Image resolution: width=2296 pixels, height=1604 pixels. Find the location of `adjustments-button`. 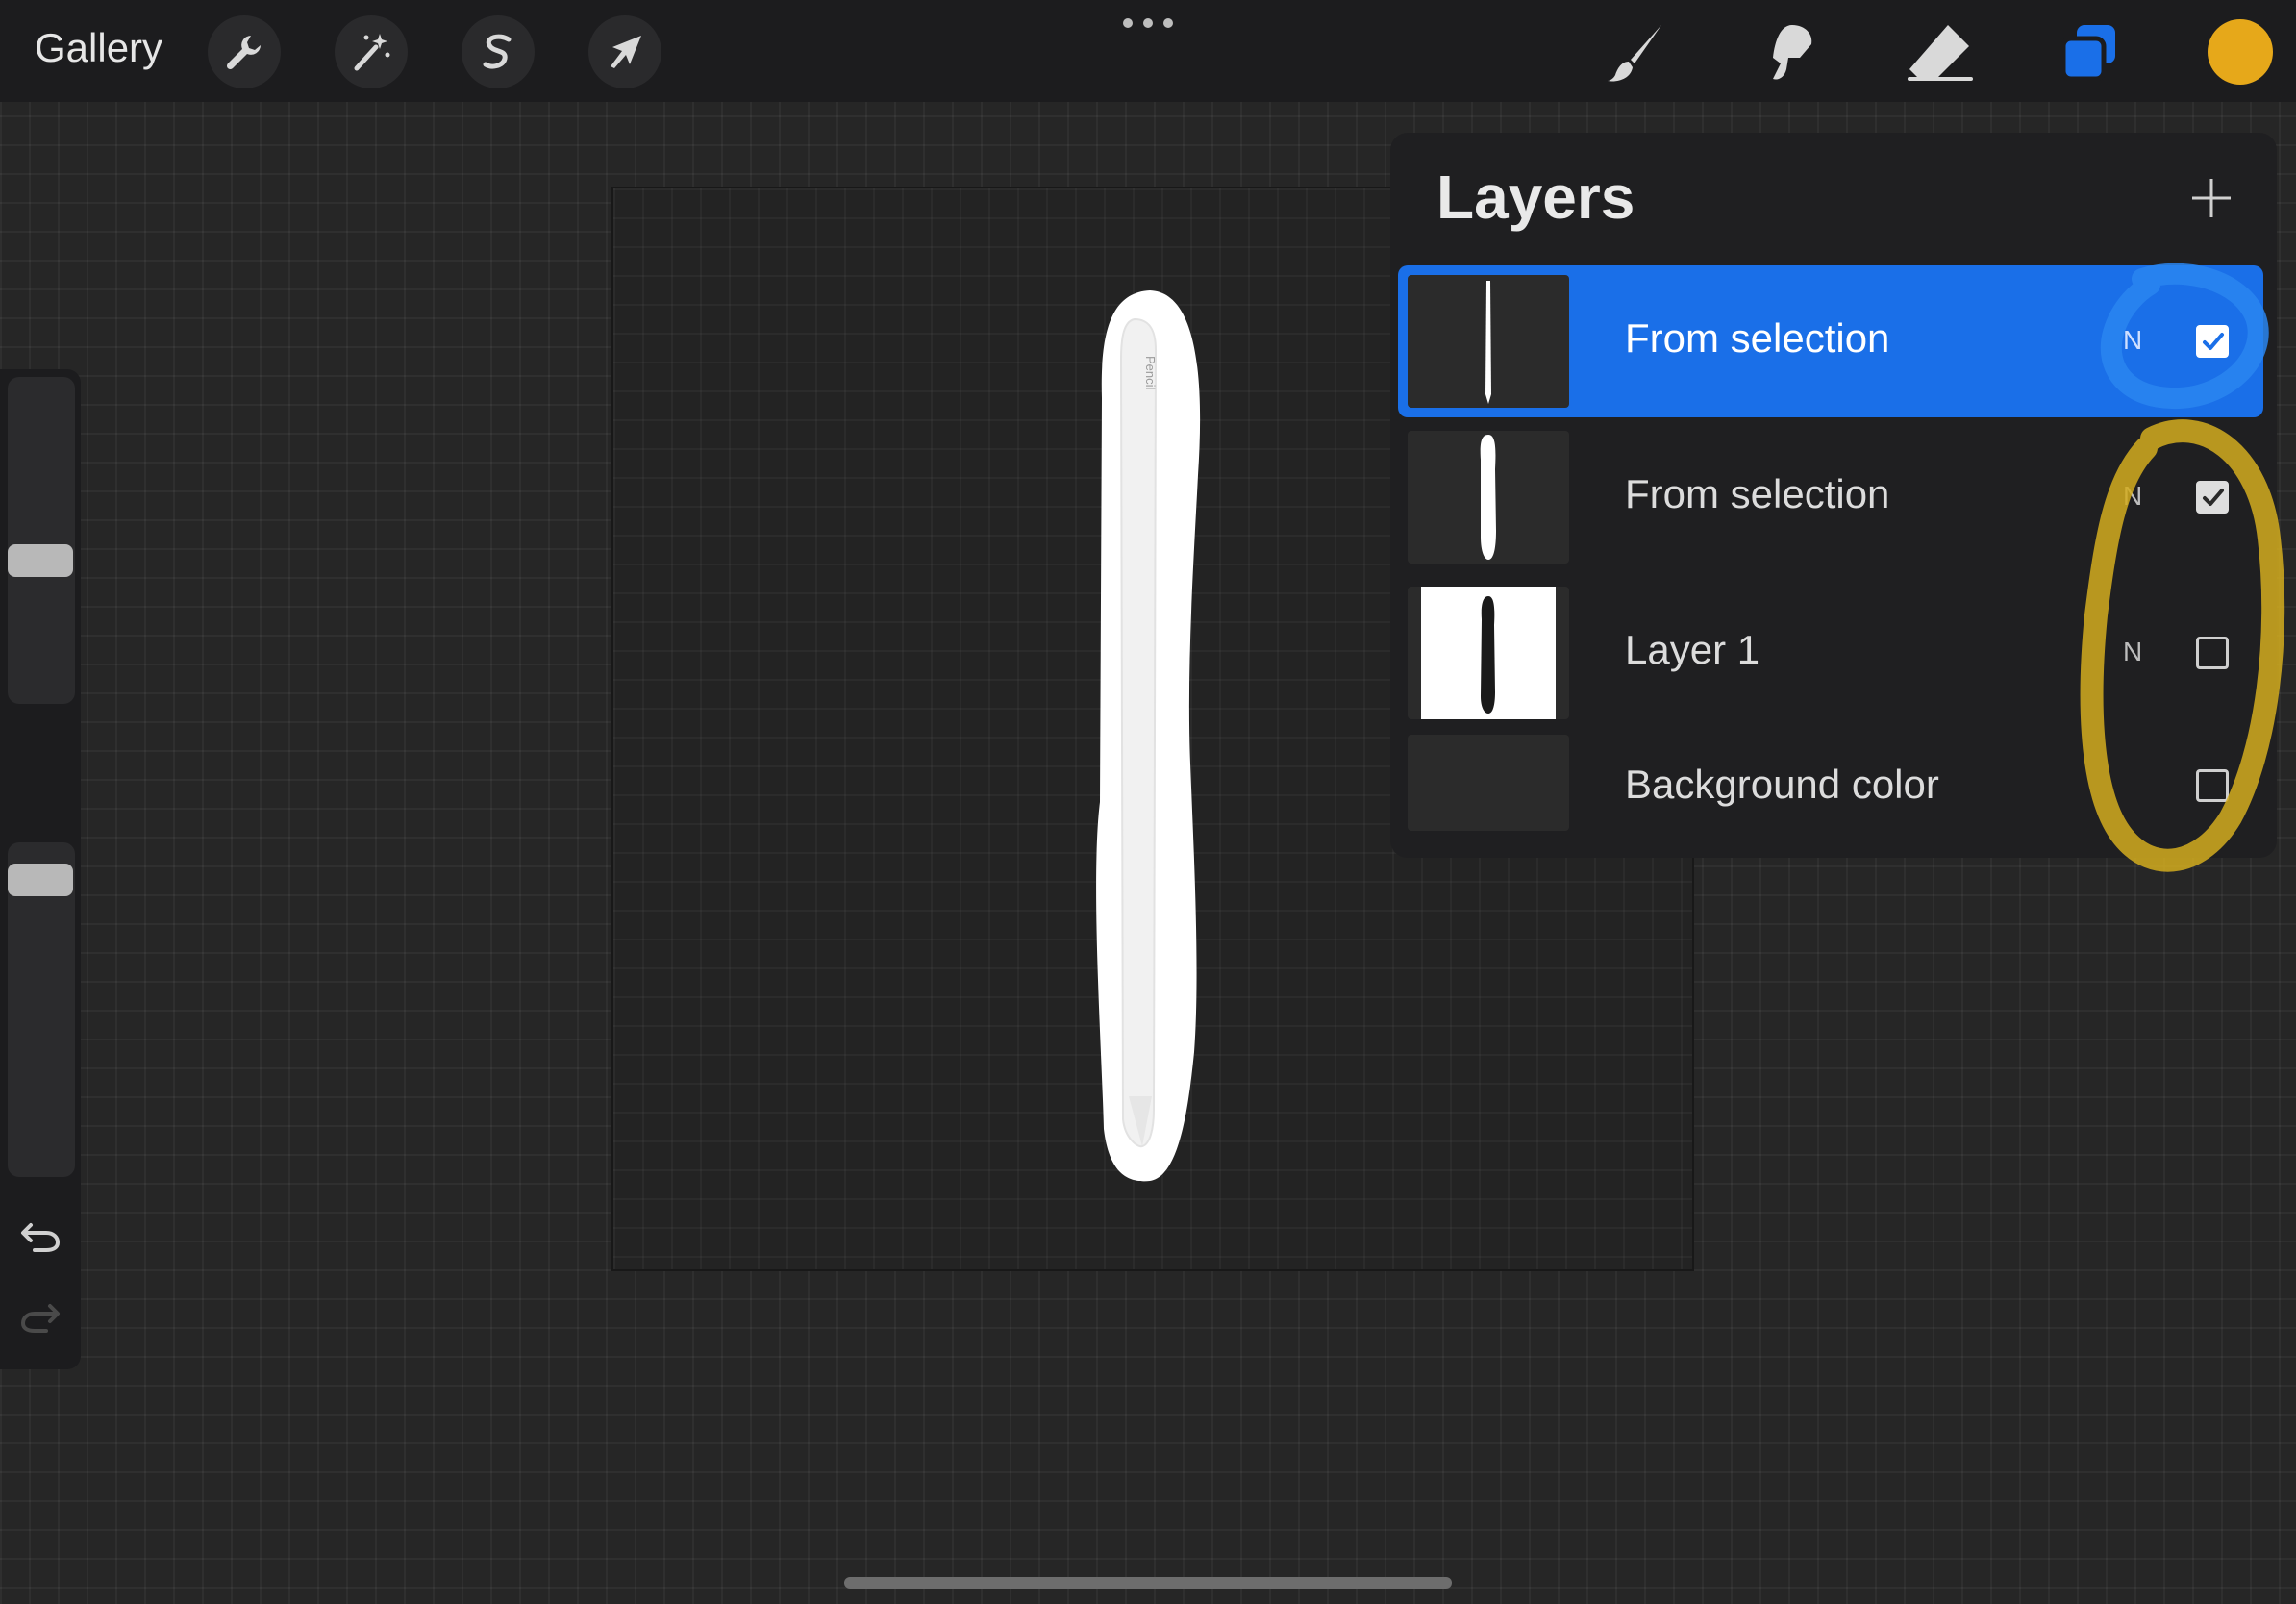

adjustments-button is located at coordinates (371, 51).